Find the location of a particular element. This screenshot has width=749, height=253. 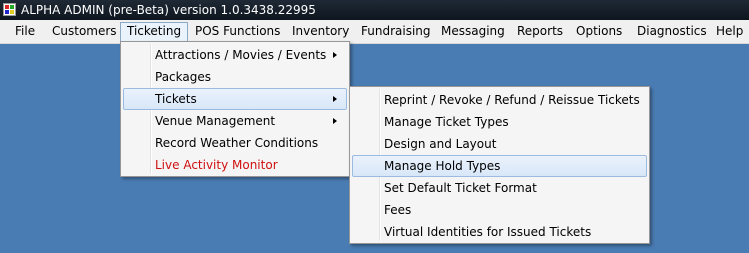

menu-ticketing: Ticketing is located at coordinates (154, 31).